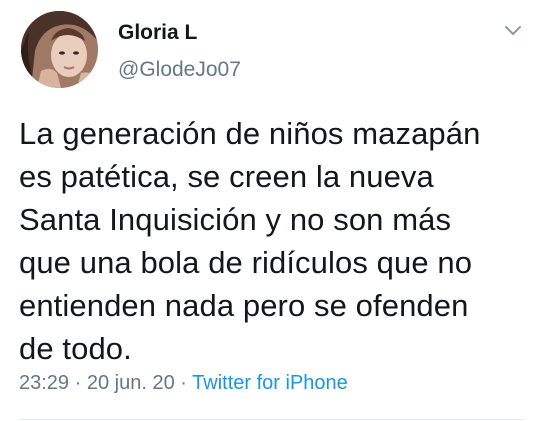 The image size is (540, 421). What do you see at coordinates (235, 219) in the screenshot?
I see `tweet-text-line: Santa Inquisición y no son más` at bounding box center [235, 219].